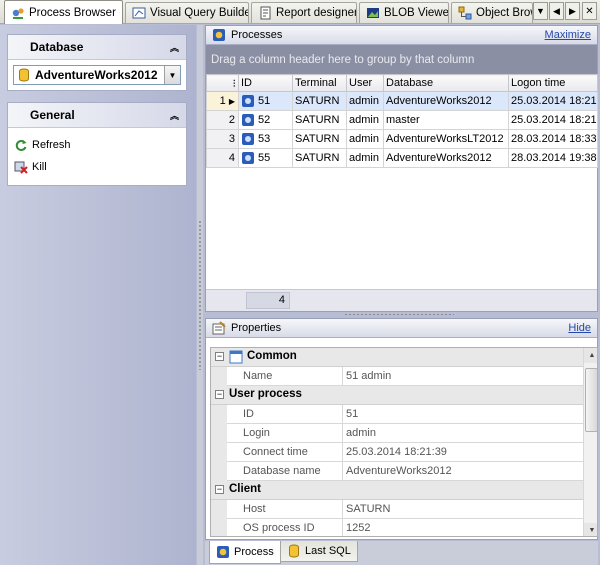 The height and width of the screenshot is (565, 600). Describe the element at coordinates (254, 552) in the screenshot. I see `tab-label: Process` at that location.